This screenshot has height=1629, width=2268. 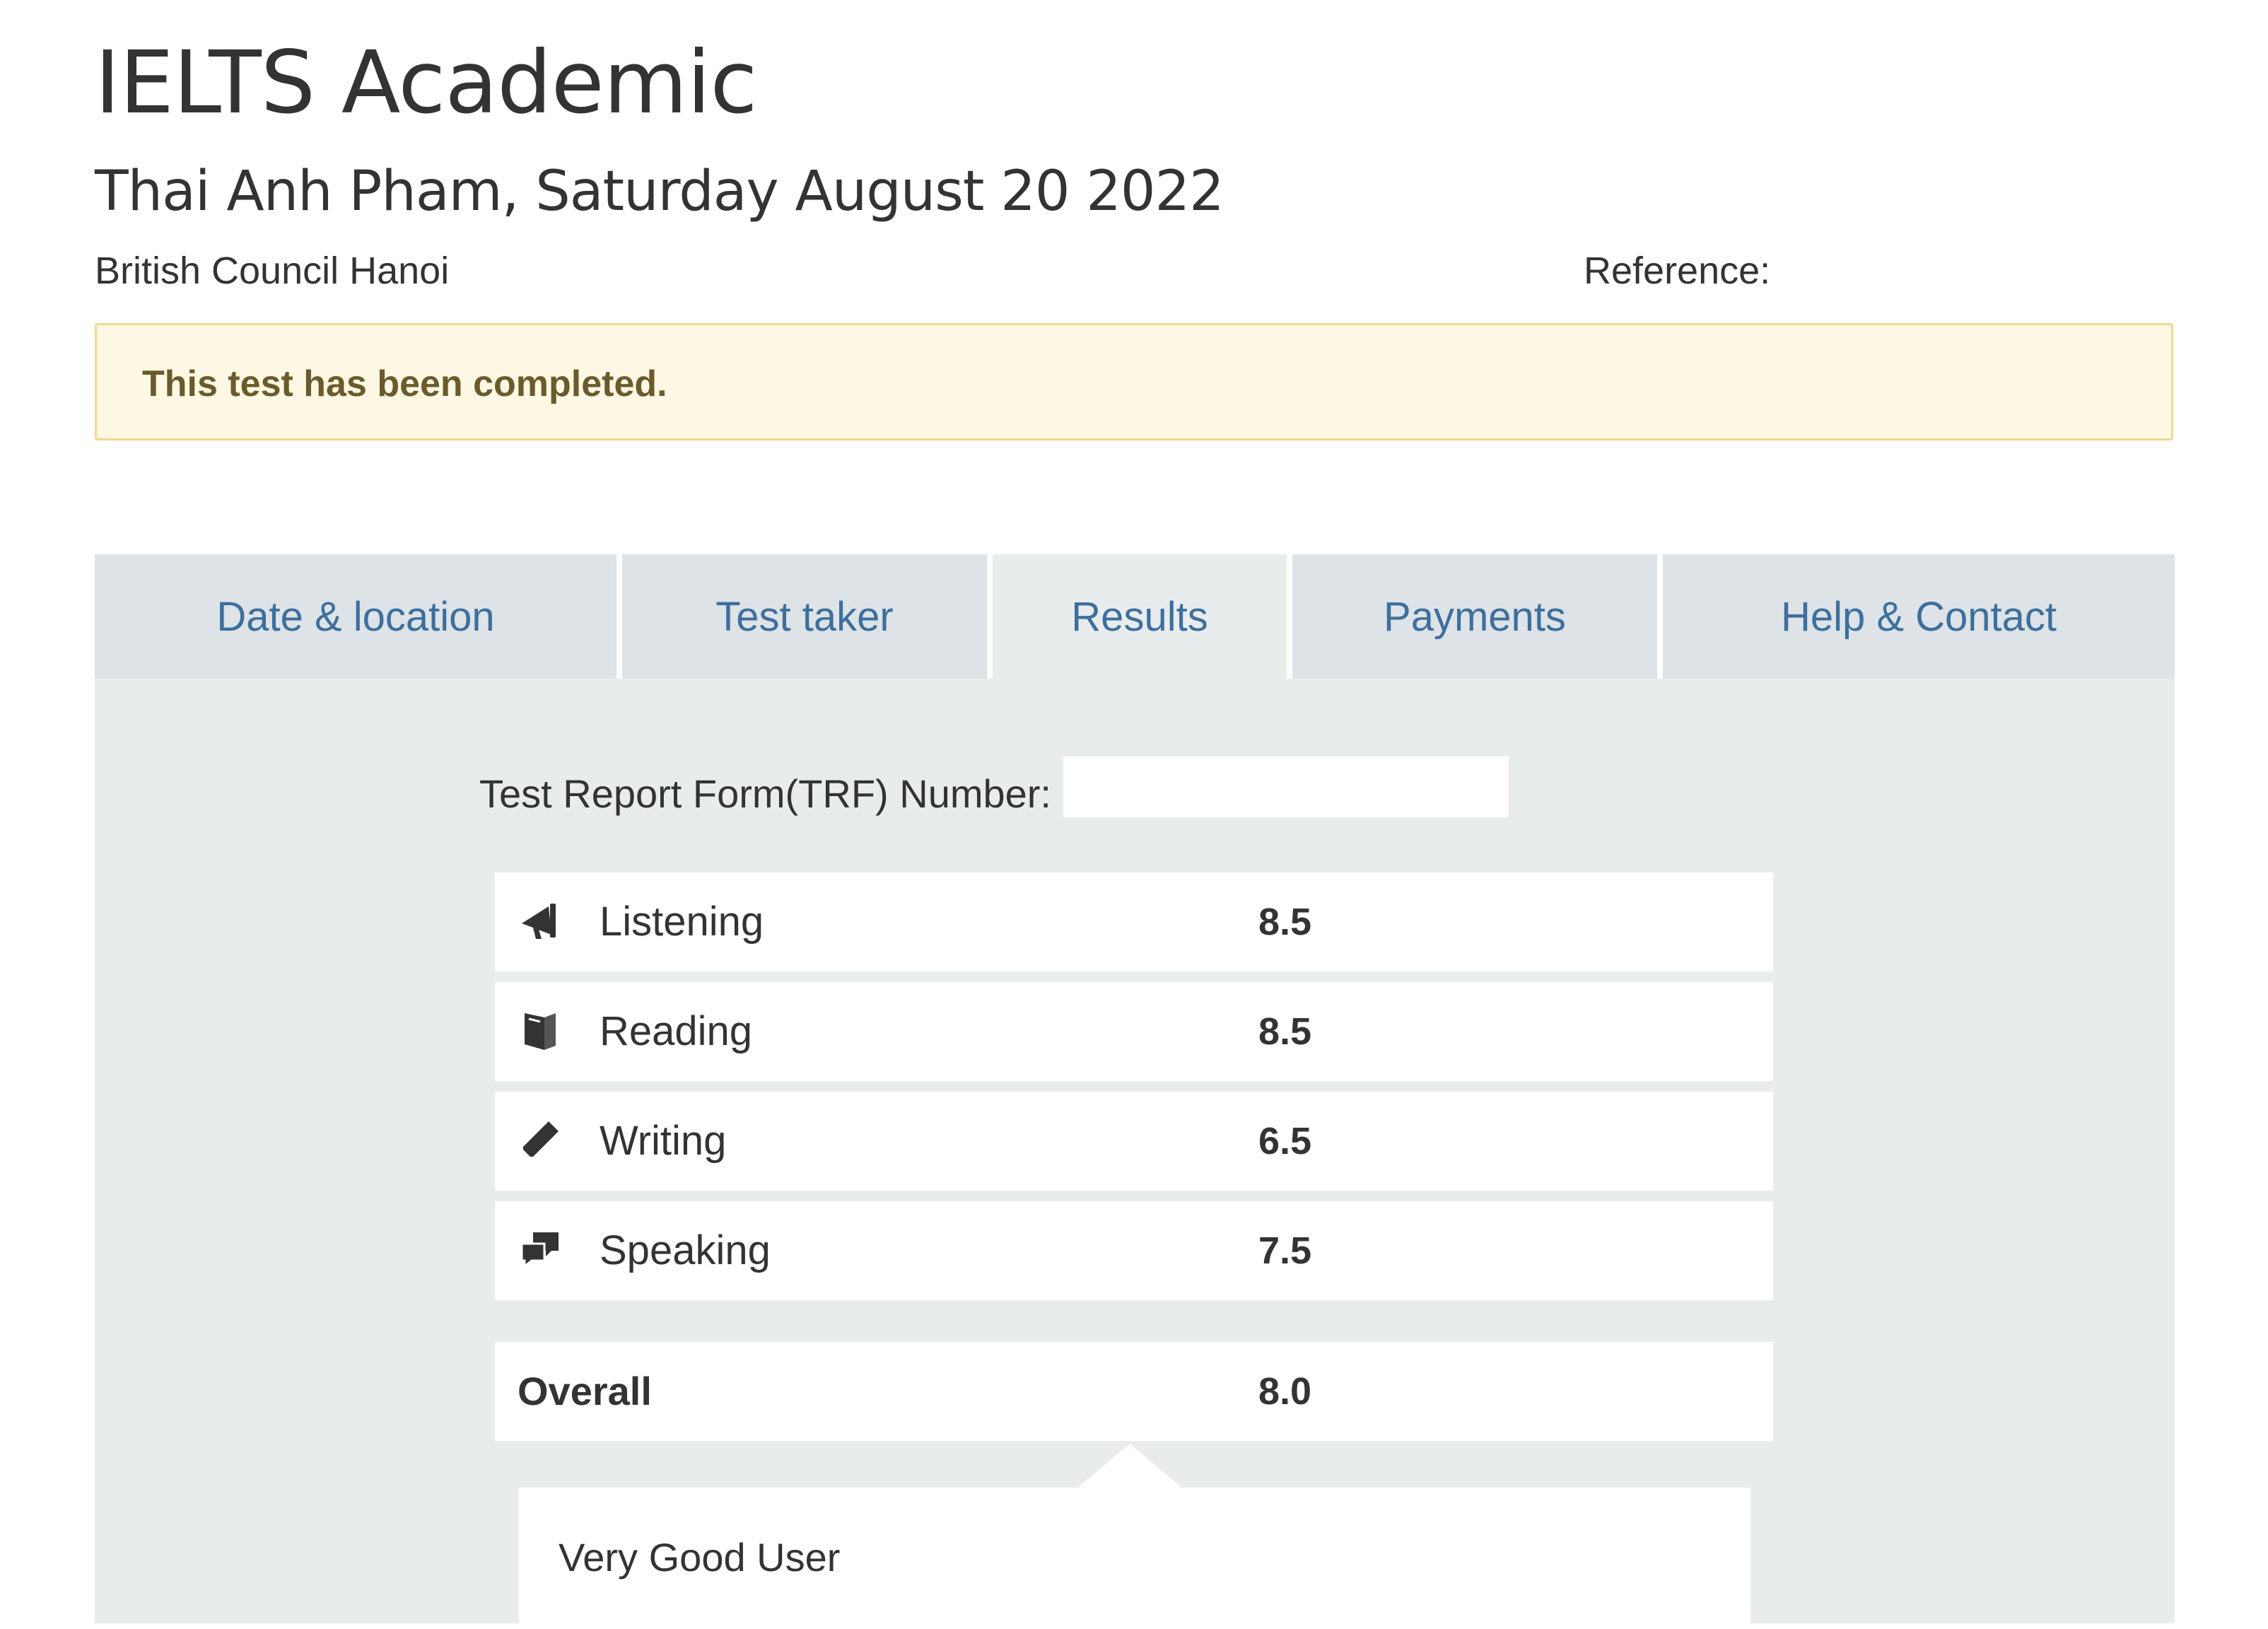 I want to click on score-row-writing: Writing 6.5, so click(x=1134, y=1141).